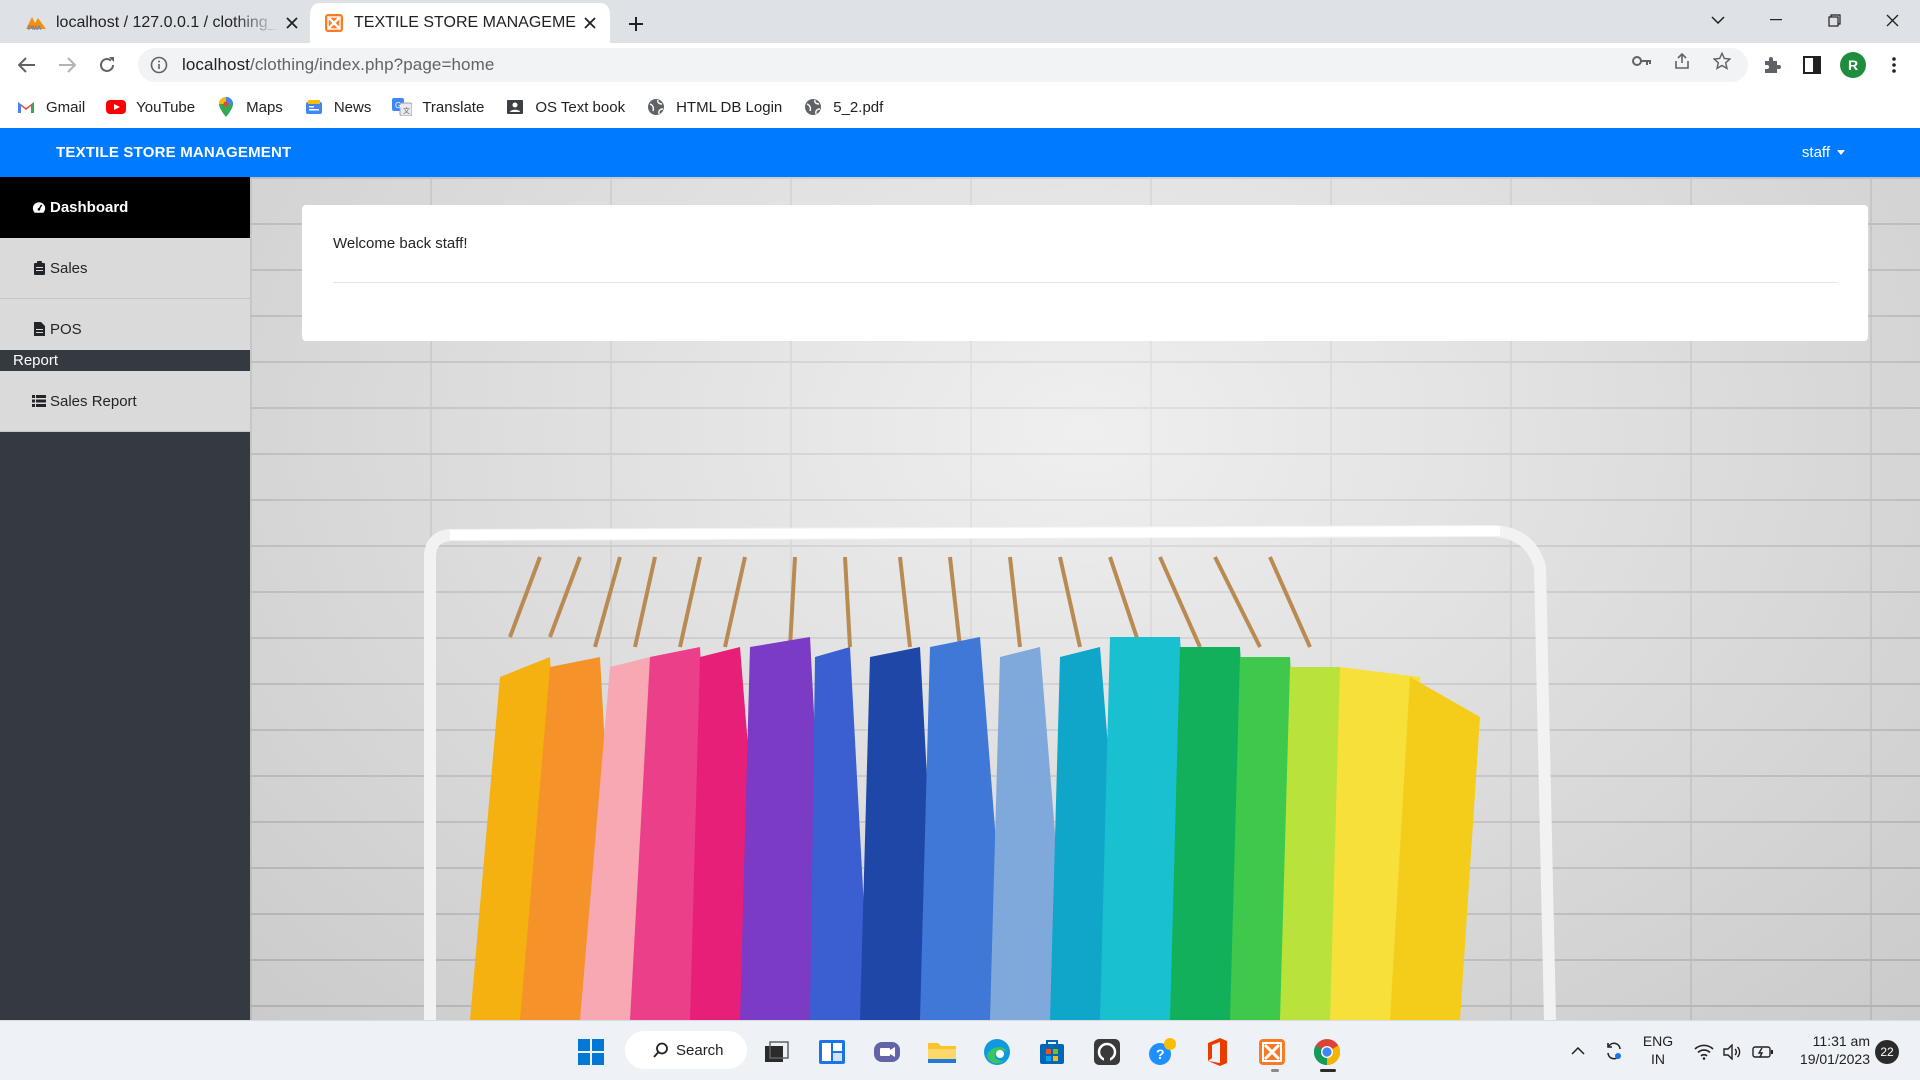  What do you see at coordinates (1614, 1051) in the screenshot?
I see `sync-icon` at bounding box center [1614, 1051].